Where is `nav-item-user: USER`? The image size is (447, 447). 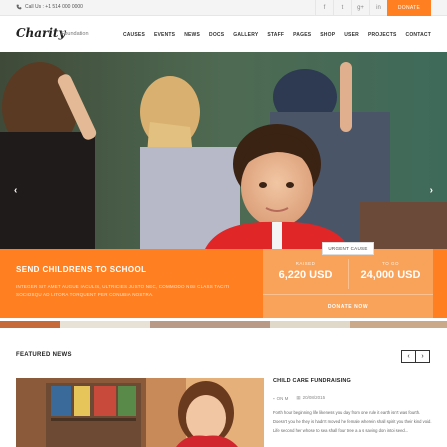 nav-item-user: USER is located at coordinates (351, 35).